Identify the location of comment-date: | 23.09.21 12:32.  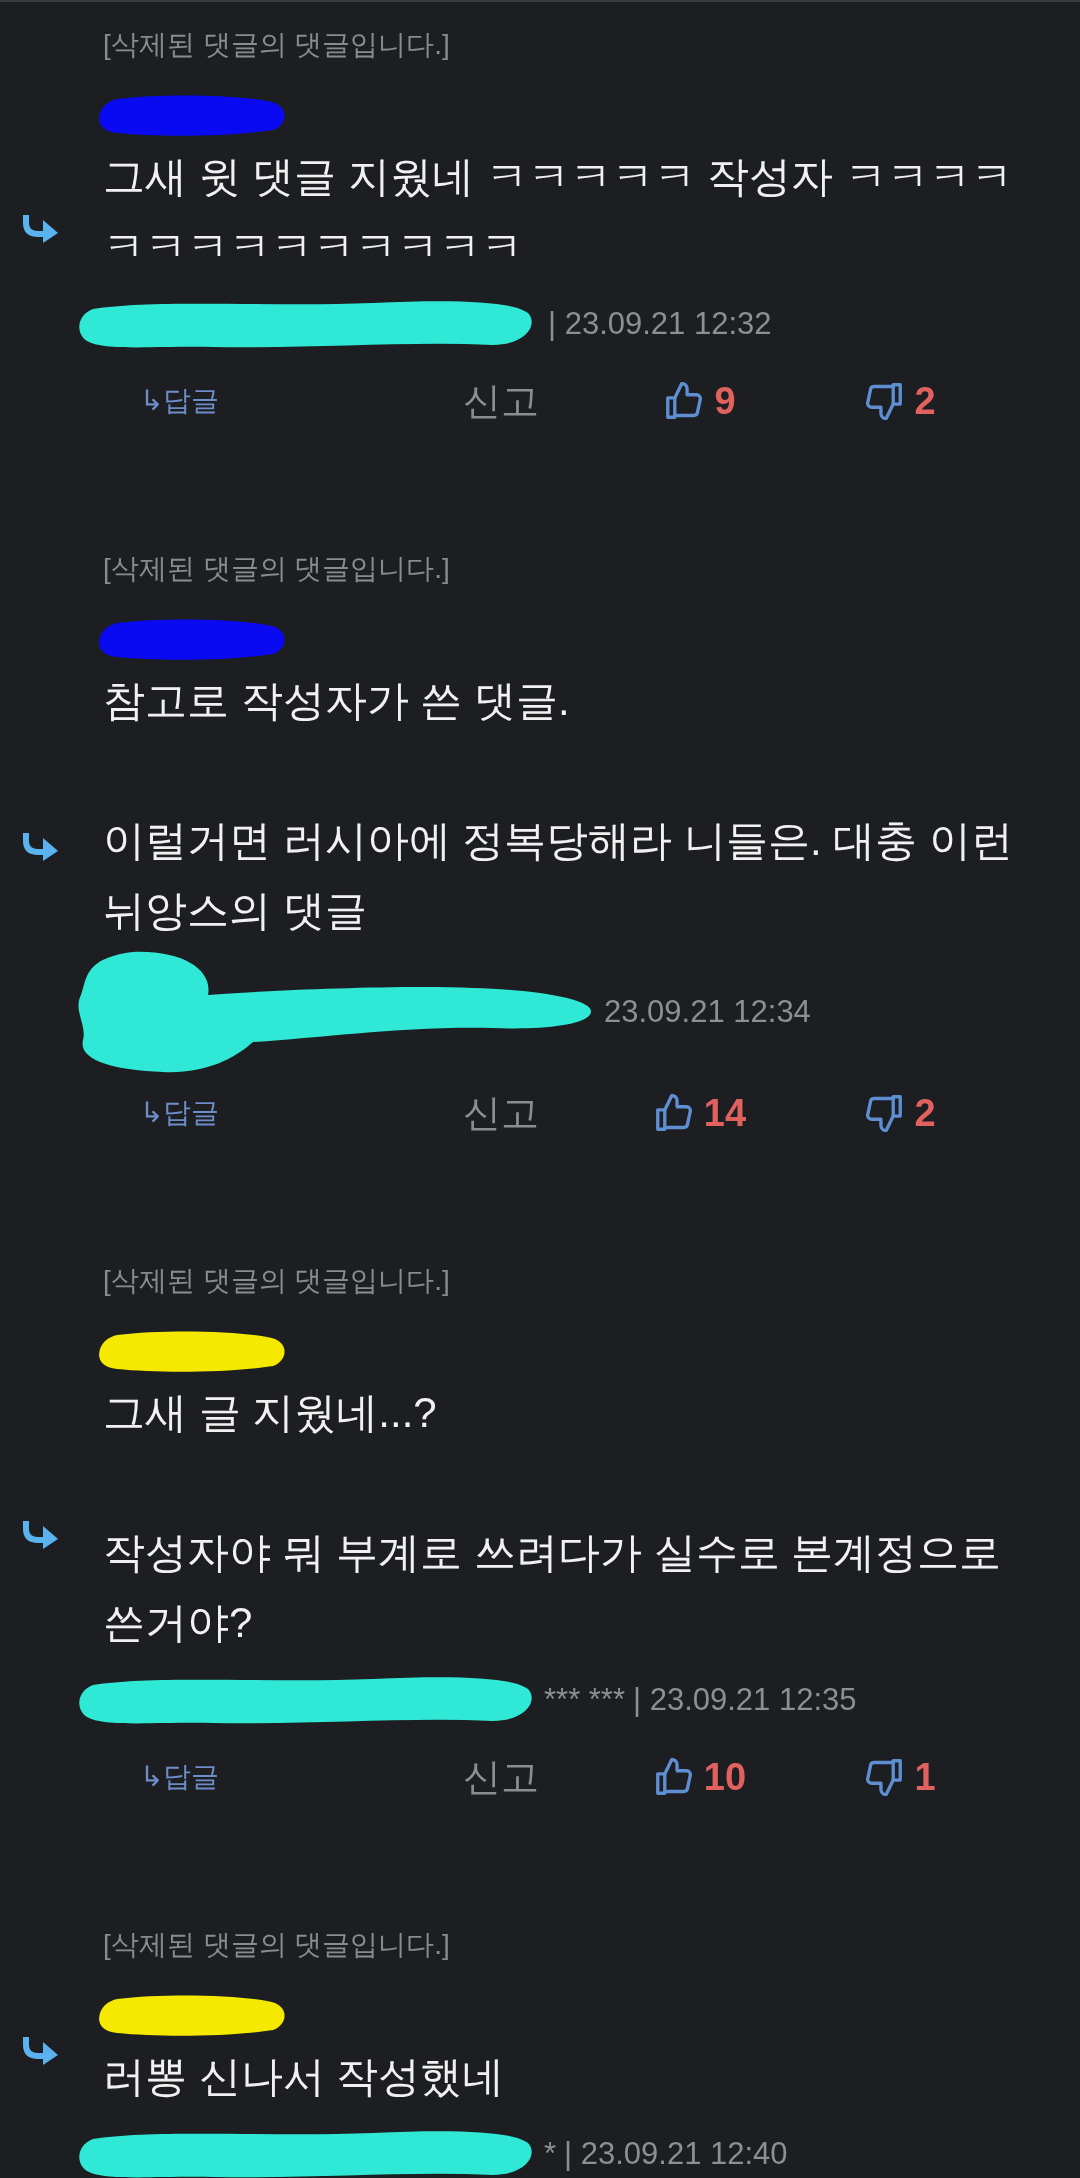
(660, 324).